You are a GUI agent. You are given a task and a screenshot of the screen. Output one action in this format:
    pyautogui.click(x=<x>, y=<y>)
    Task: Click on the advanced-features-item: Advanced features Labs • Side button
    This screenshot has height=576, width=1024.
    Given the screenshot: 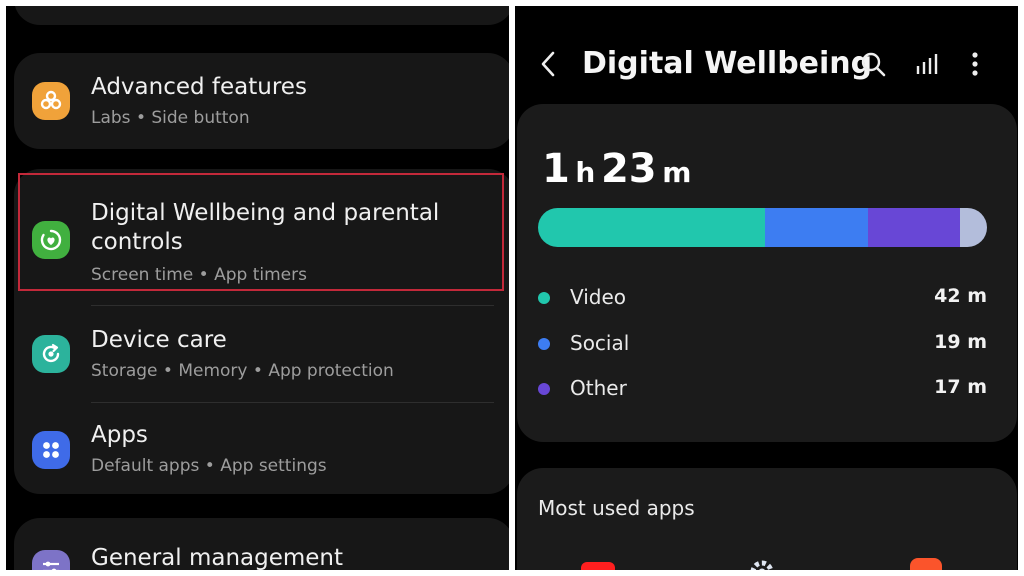 What is the action you would take?
    pyautogui.click(x=261, y=101)
    